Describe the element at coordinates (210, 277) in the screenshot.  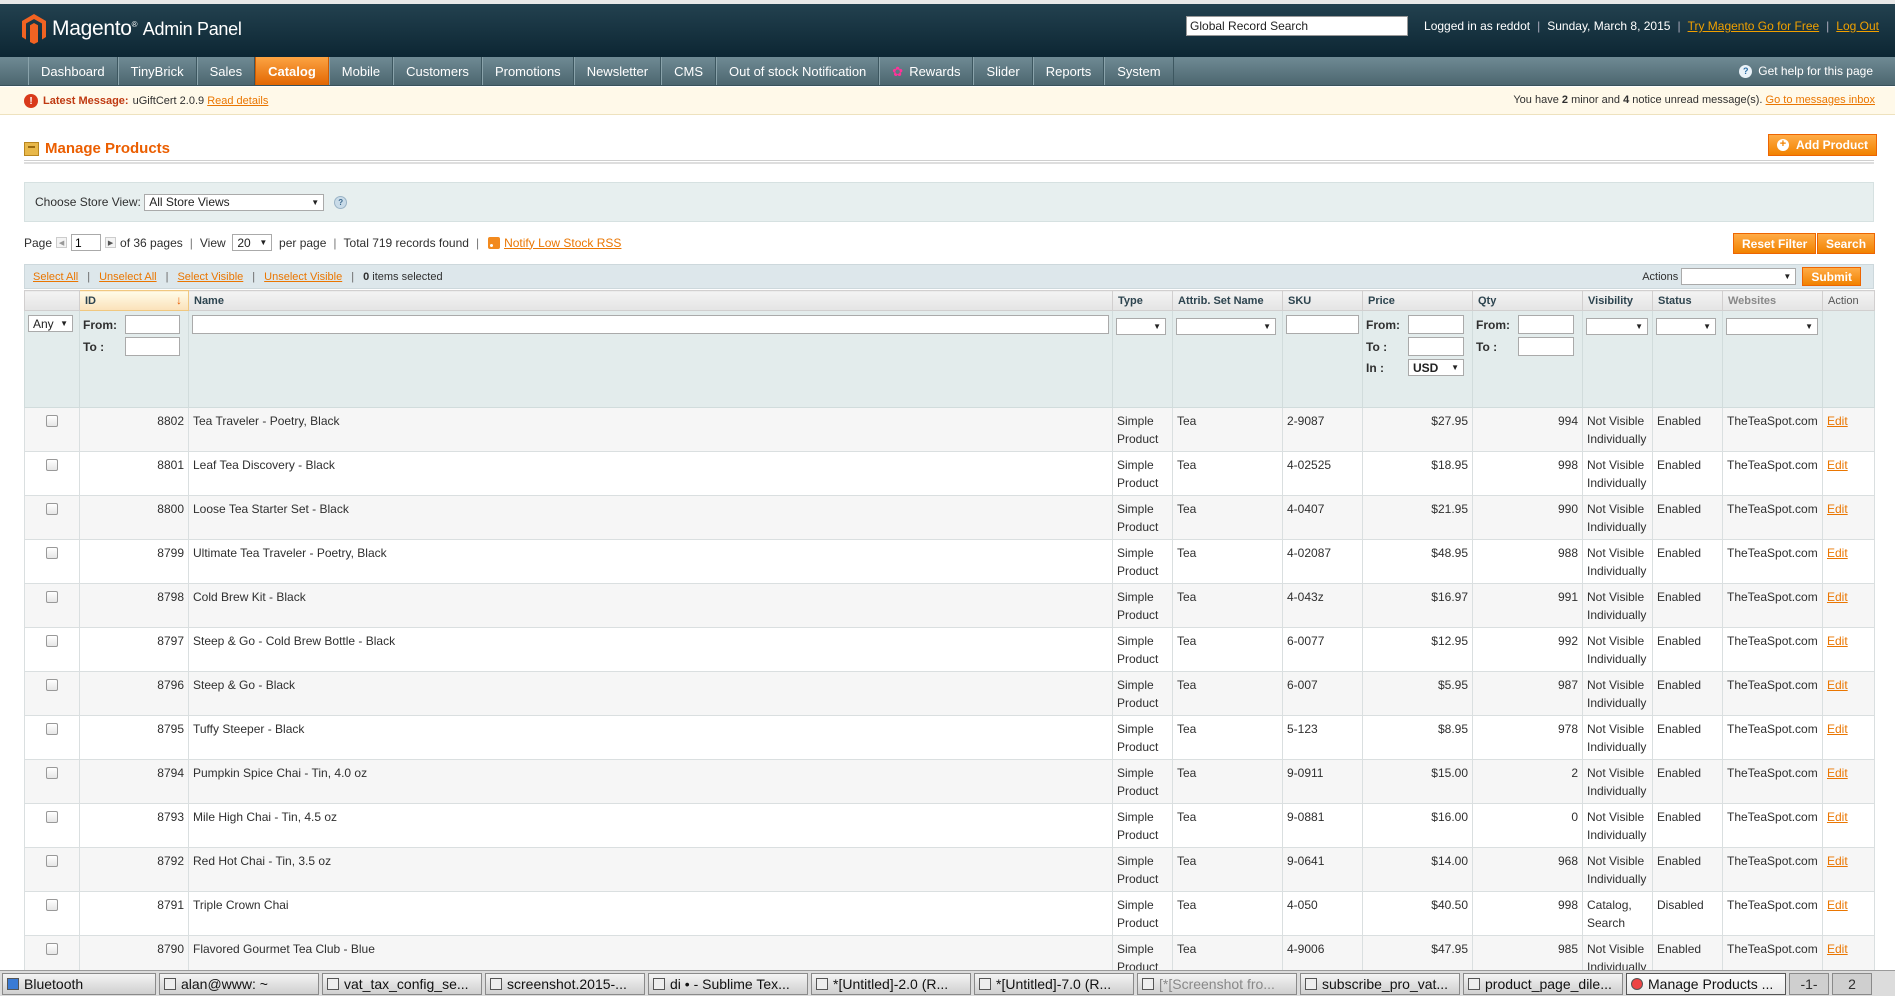
I see `select-visible-link: Select Visible` at that location.